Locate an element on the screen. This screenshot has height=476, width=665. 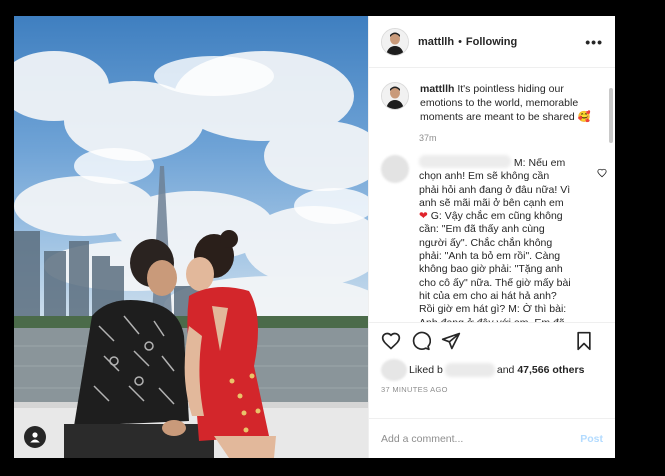
bookmark-icon is located at coordinates (584, 341).